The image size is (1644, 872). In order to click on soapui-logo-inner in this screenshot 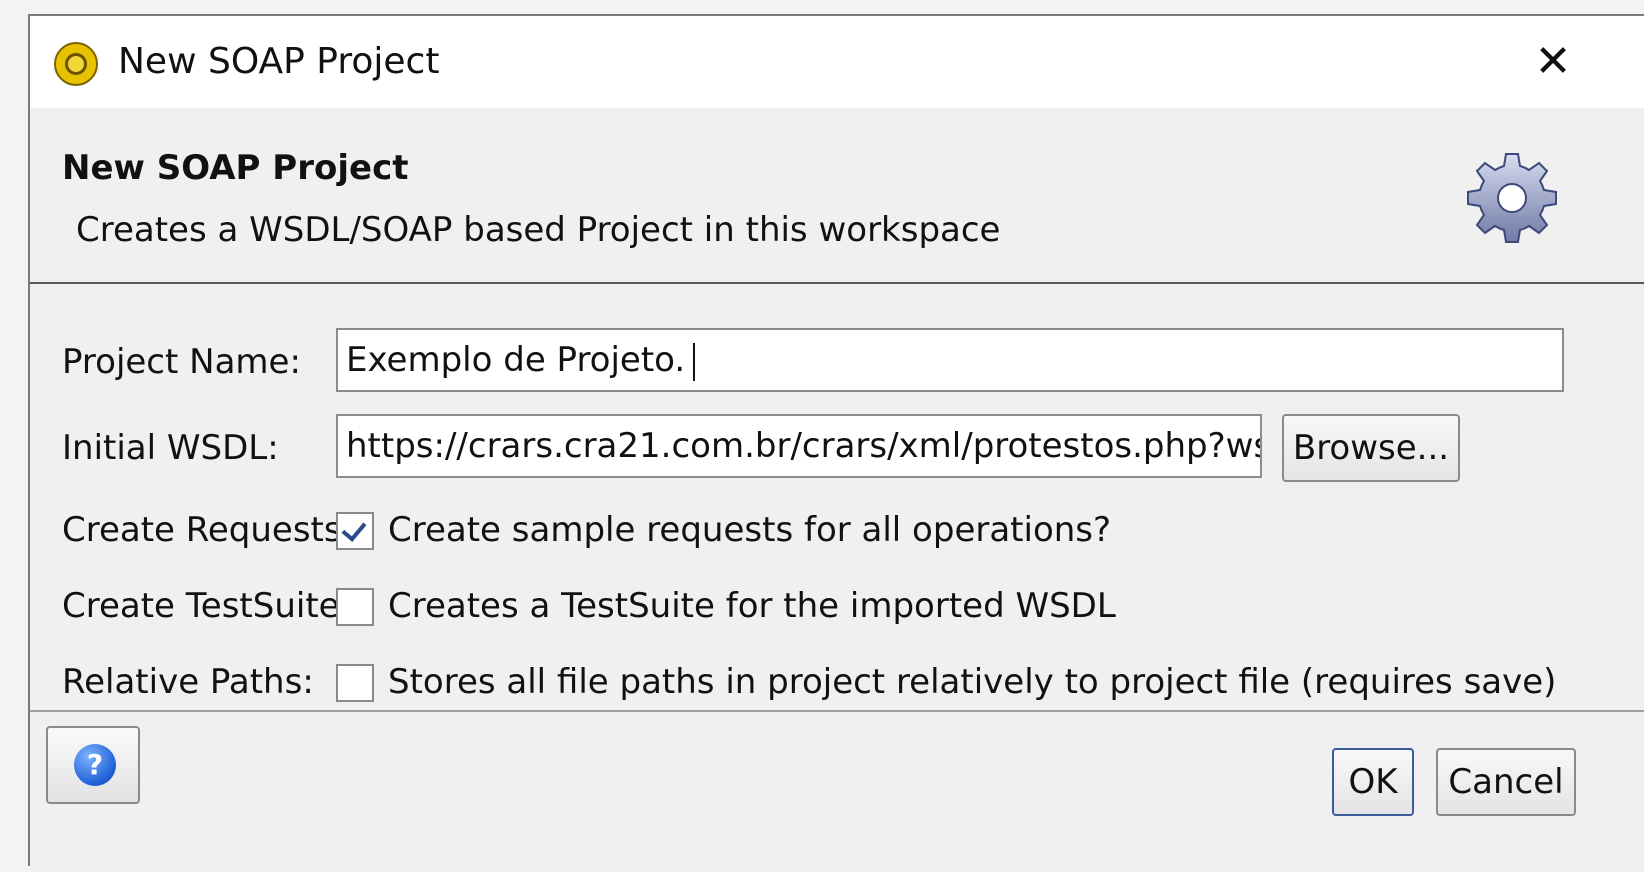, I will do `click(76, 64)`.